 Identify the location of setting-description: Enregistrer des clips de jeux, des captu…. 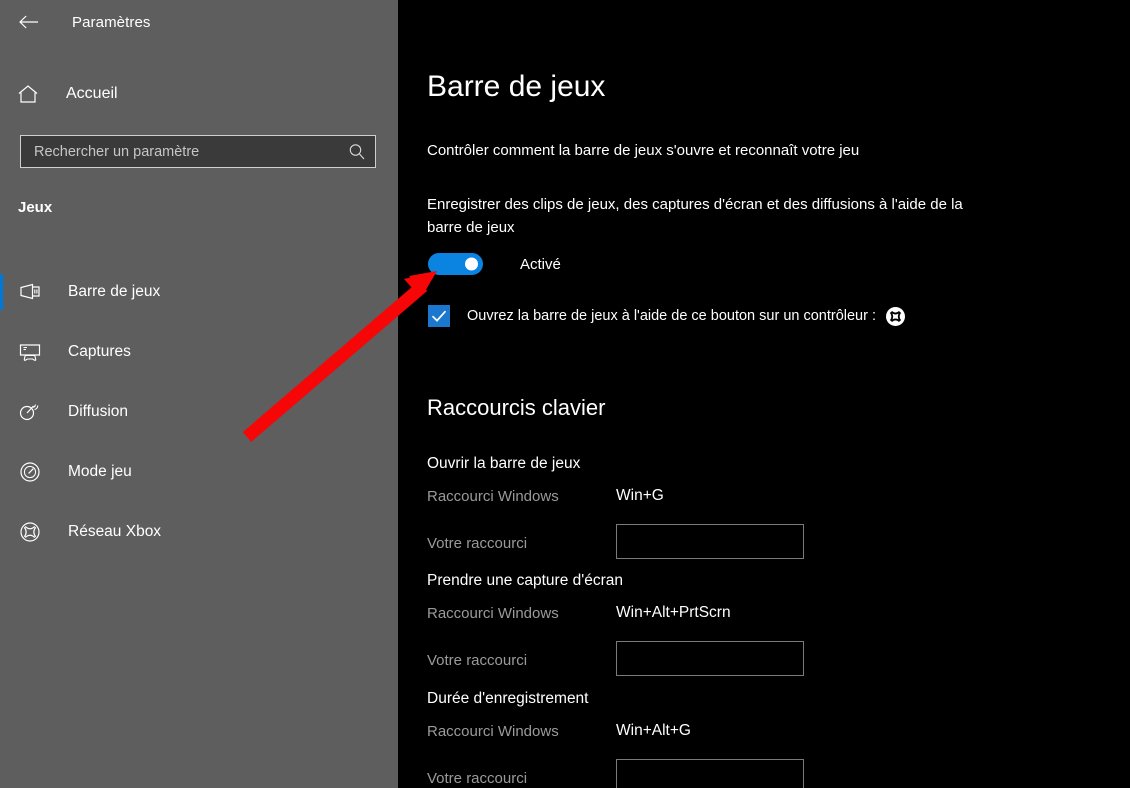
(695, 216).